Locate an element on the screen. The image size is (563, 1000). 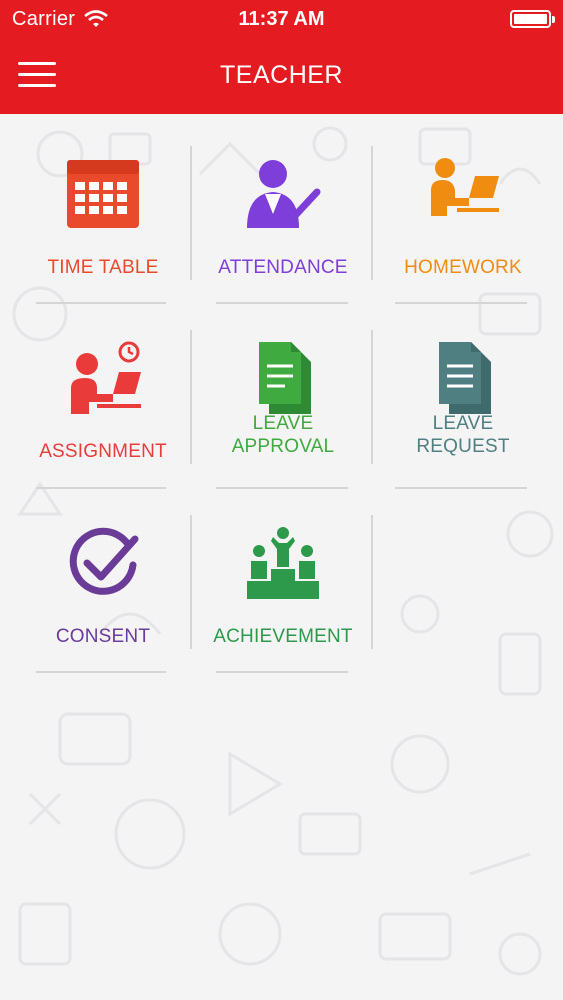
tile-label: TIME TABLE is located at coordinates (103, 267).